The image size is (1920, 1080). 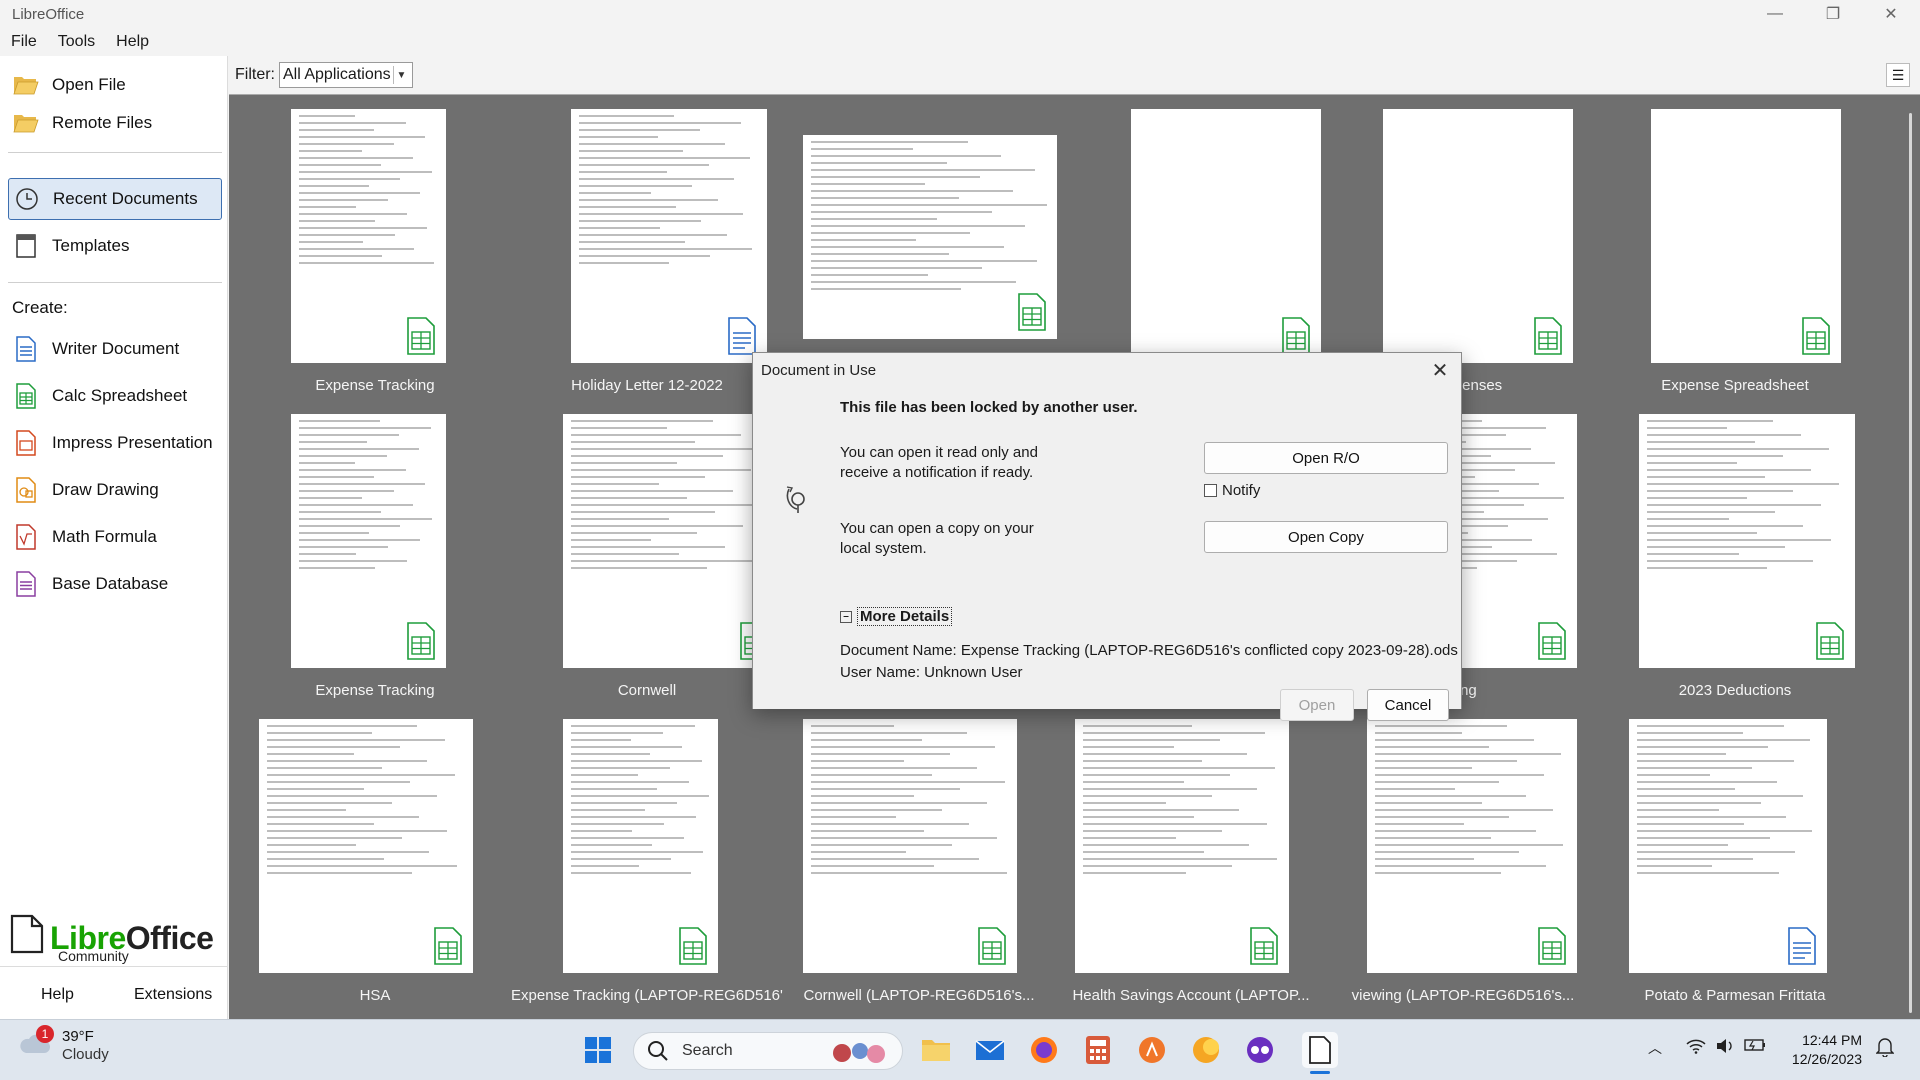 I want to click on recent-document-tile: Cornwell, so click(x=647, y=550).